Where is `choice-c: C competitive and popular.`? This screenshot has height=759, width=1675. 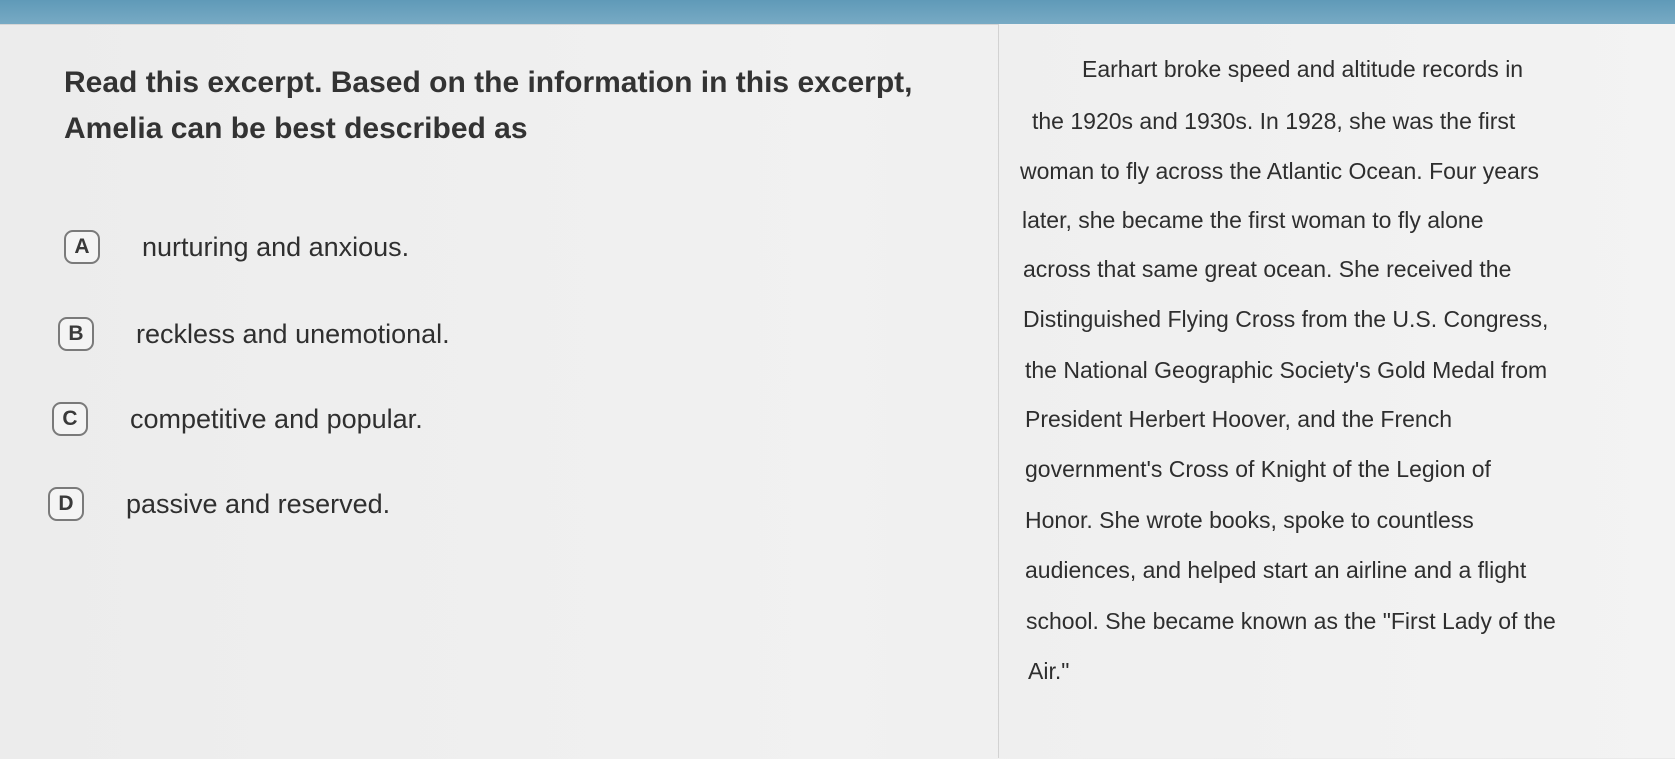 choice-c: C competitive and popular. is located at coordinates (237, 419).